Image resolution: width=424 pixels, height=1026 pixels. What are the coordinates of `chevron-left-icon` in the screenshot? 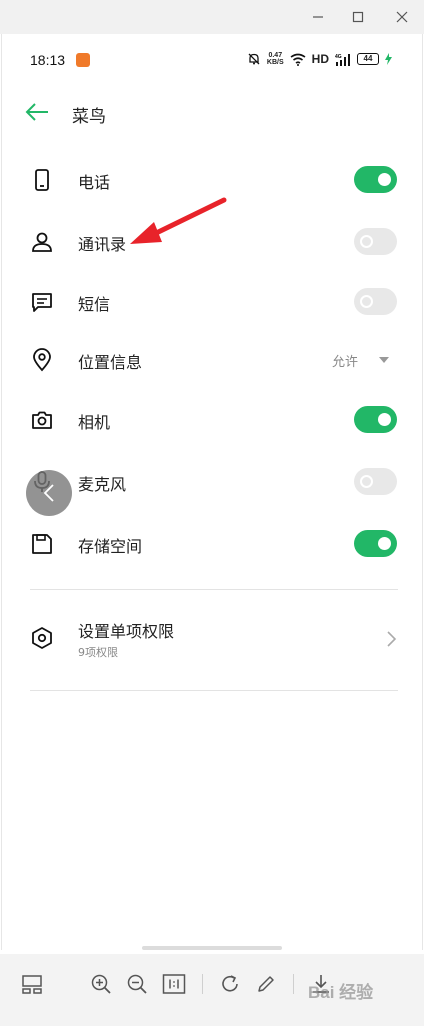 It's located at (48, 493).